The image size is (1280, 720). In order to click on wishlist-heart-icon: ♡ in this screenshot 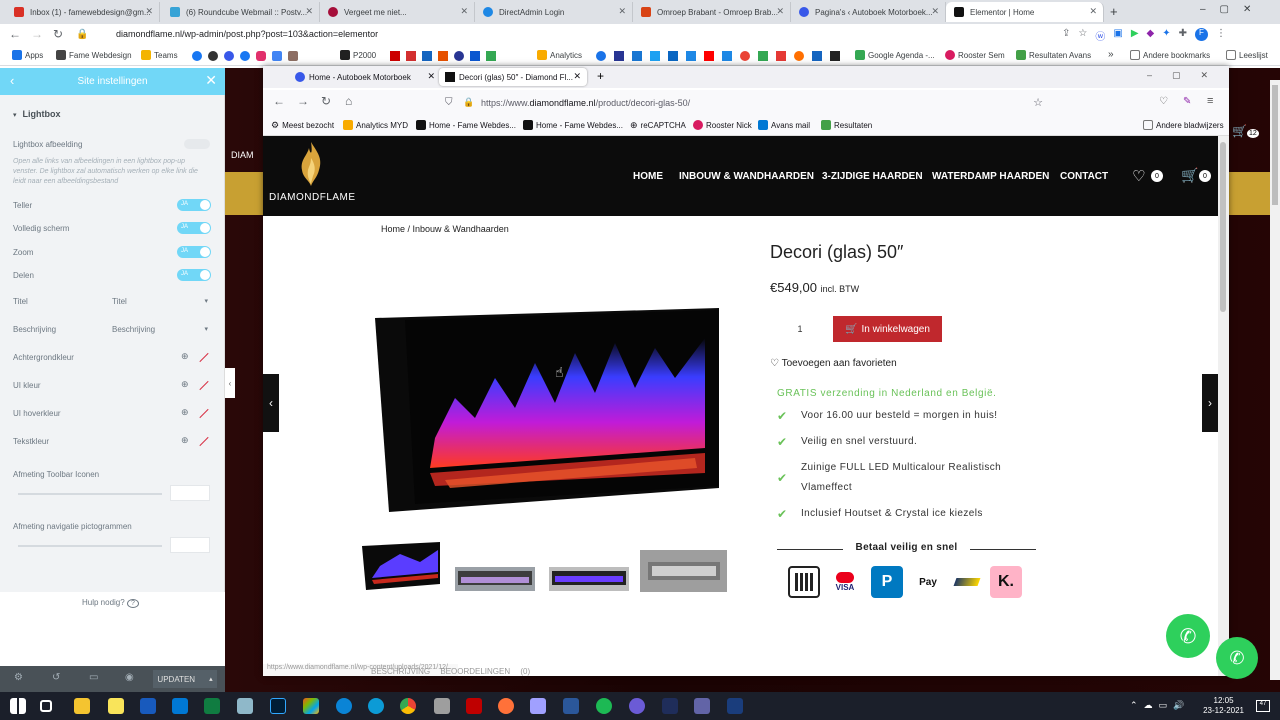, I will do `click(1138, 176)`.